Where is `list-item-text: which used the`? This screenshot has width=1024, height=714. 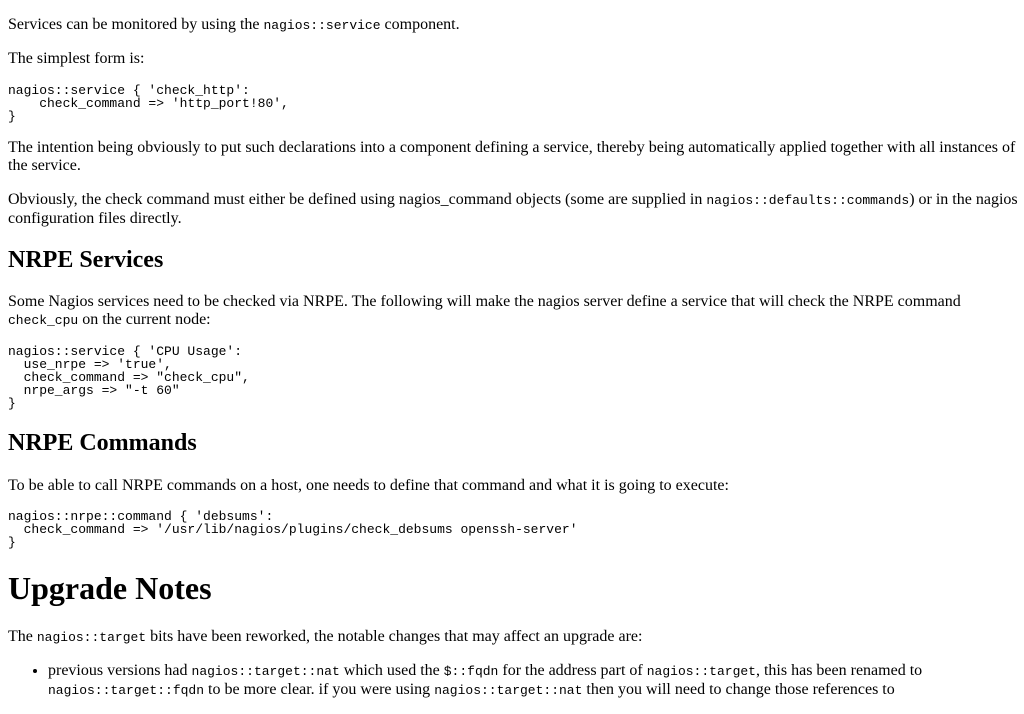
list-item-text: which used the is located at coordinates (391, 670).